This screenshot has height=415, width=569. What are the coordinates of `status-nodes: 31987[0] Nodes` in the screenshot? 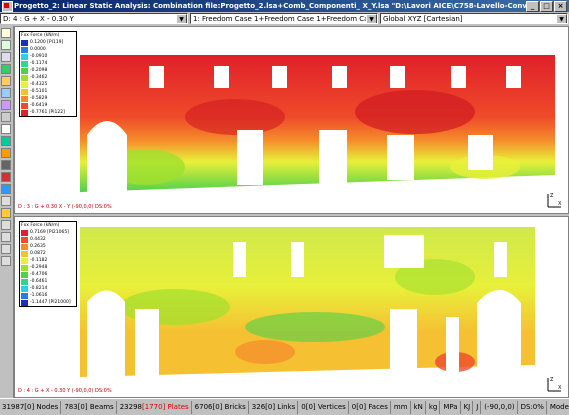 It's located at (31, 407).